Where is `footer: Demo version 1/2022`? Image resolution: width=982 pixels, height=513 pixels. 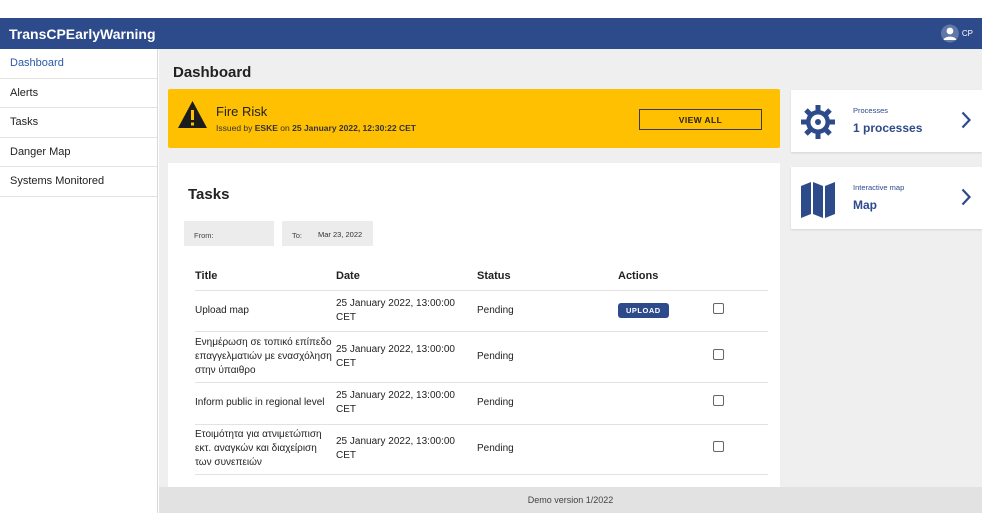 footer: Demo version 1/2022 is located at coordinates (570, 500).